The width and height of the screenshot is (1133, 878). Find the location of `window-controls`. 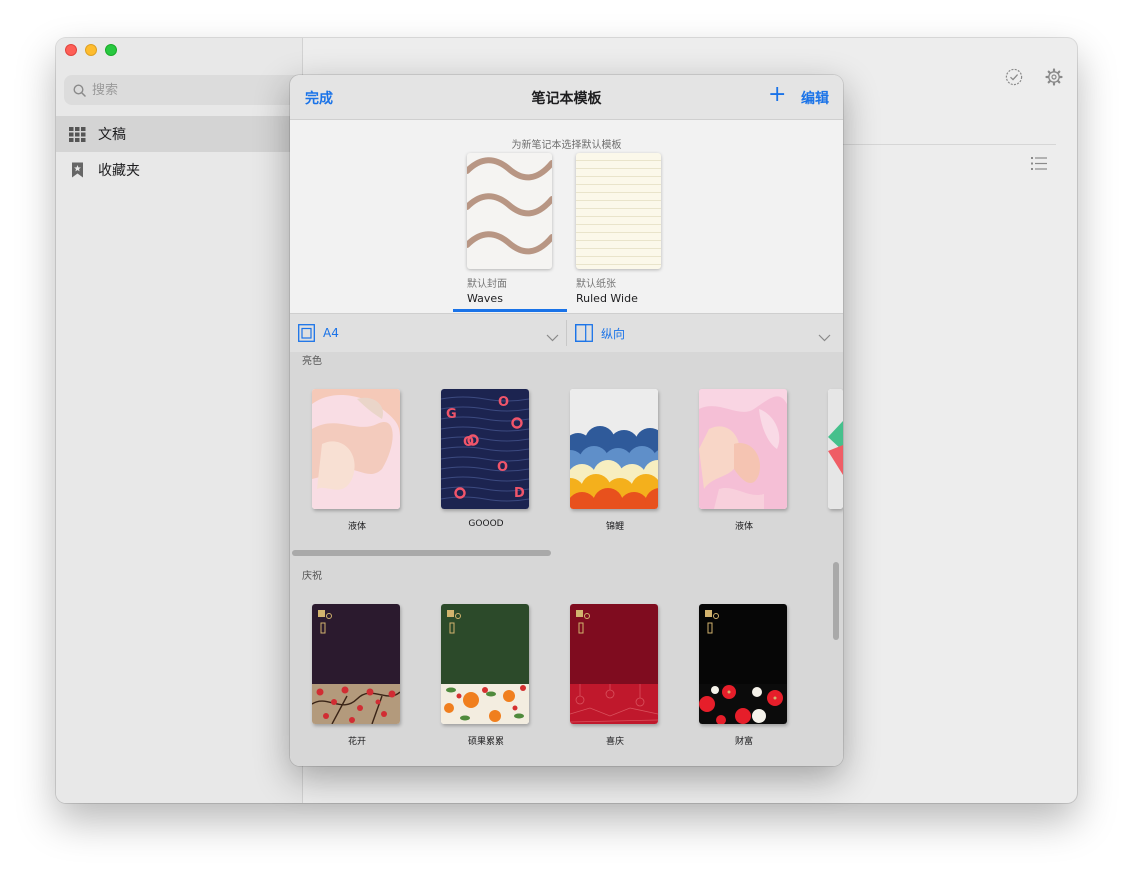

window-controls is located at coordinates (91, 50).